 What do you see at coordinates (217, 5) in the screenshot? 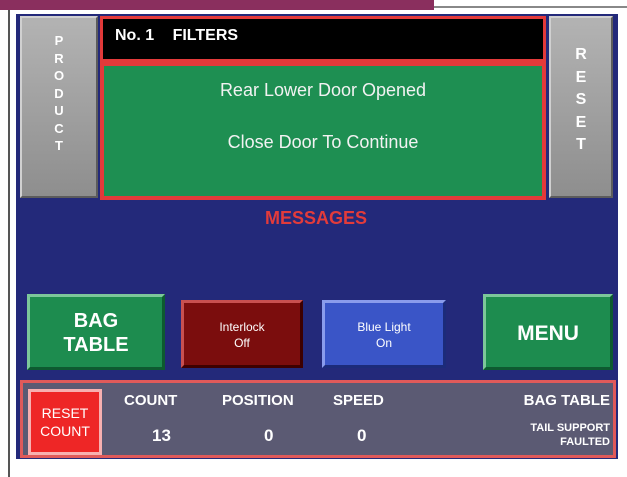
I see `window-top-bar` at bounding box center [217, 5].